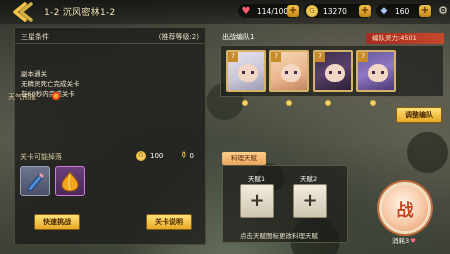 The width and height of the screenshot is (450, 254). Describe the element at coordinates (157, 156) in the screenshot. I see `coin-reward-value: 100` at that location.